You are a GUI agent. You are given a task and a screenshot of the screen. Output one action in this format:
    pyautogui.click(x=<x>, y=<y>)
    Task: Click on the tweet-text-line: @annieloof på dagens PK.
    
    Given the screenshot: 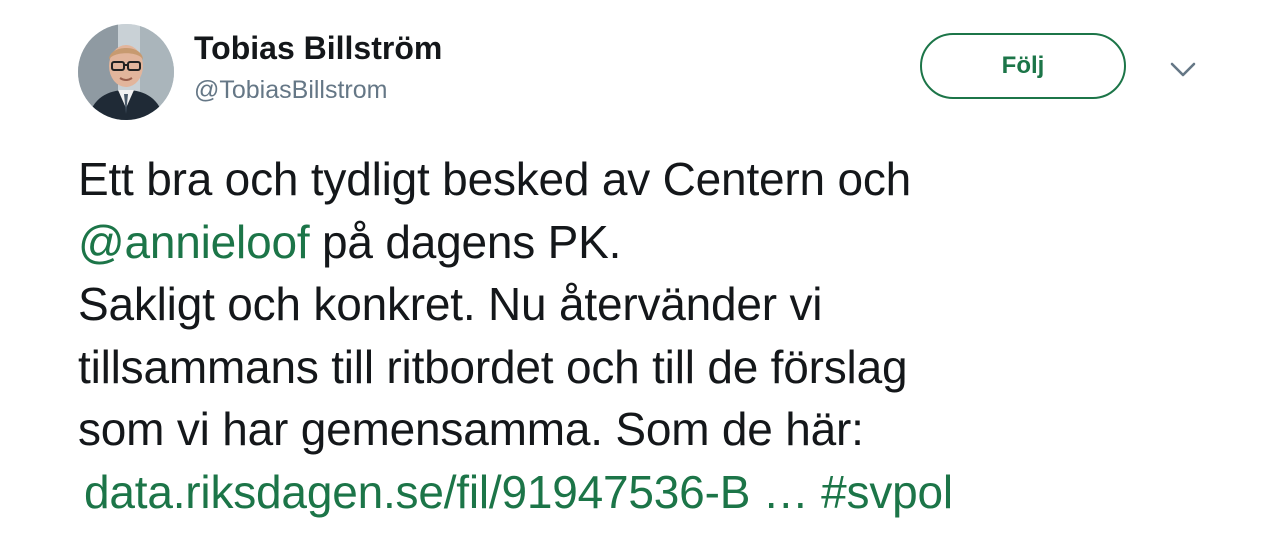 What is the action you would take?
    pyautogui.click(x=658, y=242)
    